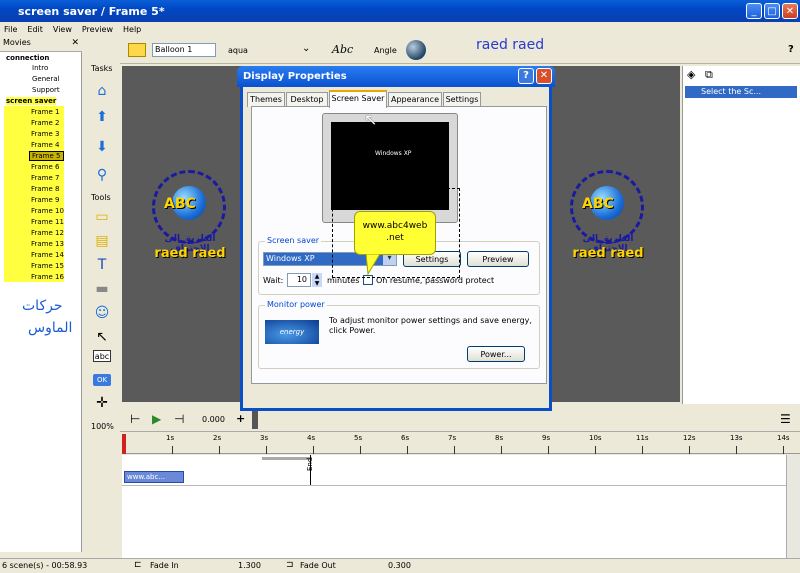 The width and height of the screenshot is (800, 573). I want to click on menu-help: Help, so click(132, 29).